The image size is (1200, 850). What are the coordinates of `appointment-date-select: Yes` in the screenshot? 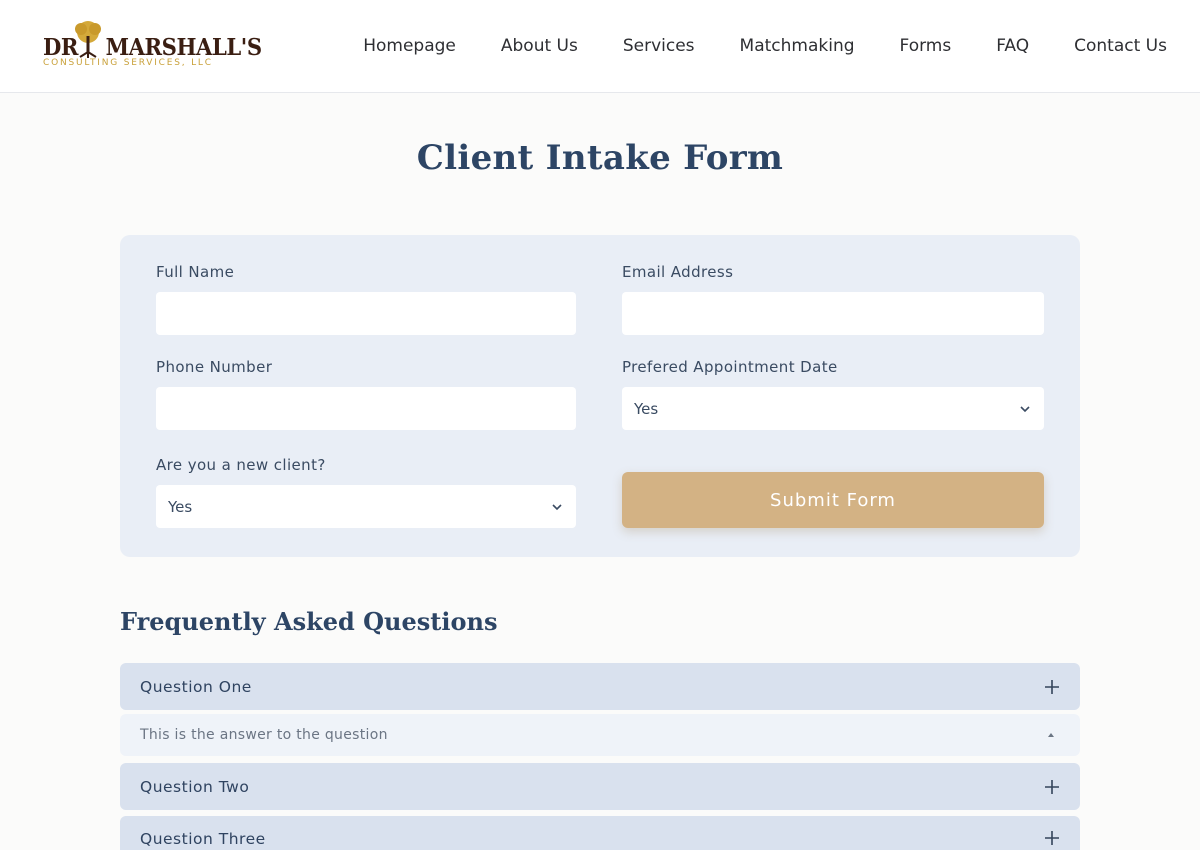 It's located at (833, 408).